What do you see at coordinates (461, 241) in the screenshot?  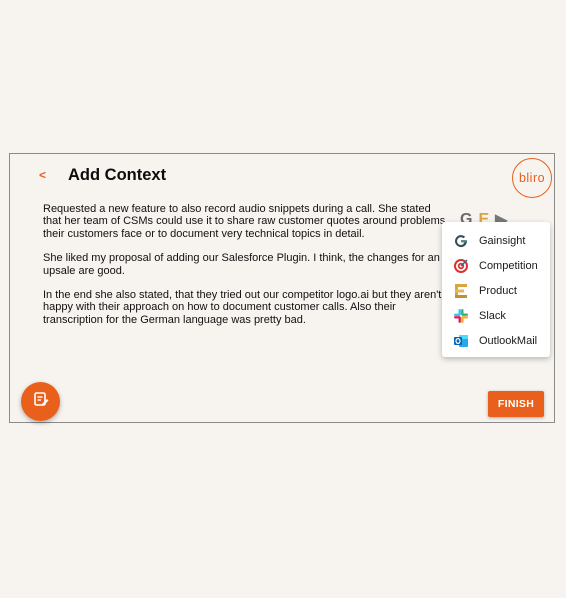 I see `gainsight-icon` at bounding box center [461, 241].